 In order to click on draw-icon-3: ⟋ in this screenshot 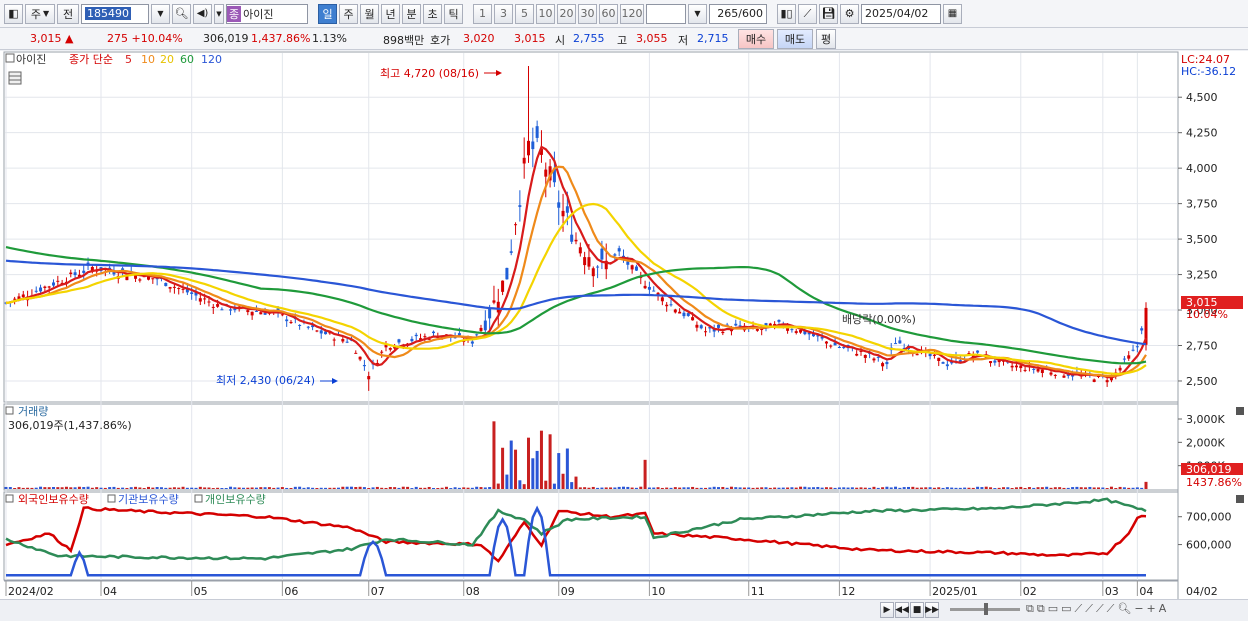, I will do `click(1100, 609)`.